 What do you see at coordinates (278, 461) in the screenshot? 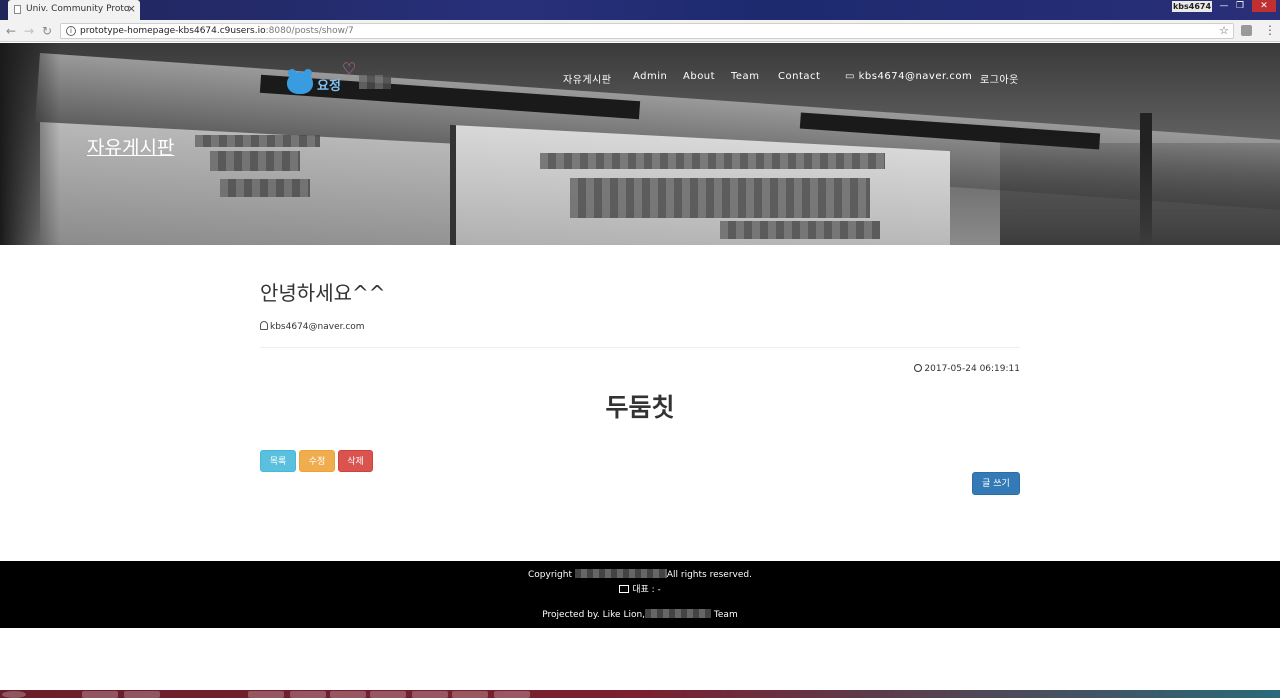
I see `list-button: 목록` at bounding box center [278, 461].